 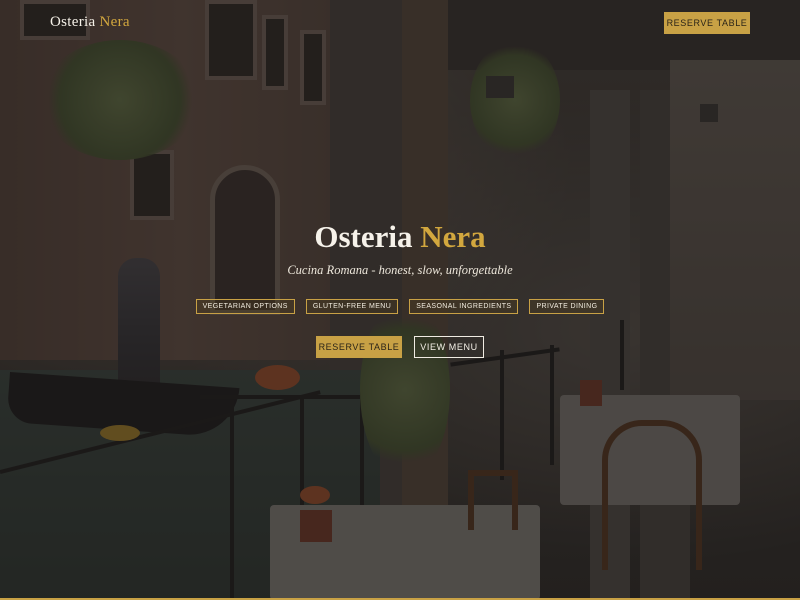 I want to click on brand-name-second: Nera, so click(x=114, y=22).